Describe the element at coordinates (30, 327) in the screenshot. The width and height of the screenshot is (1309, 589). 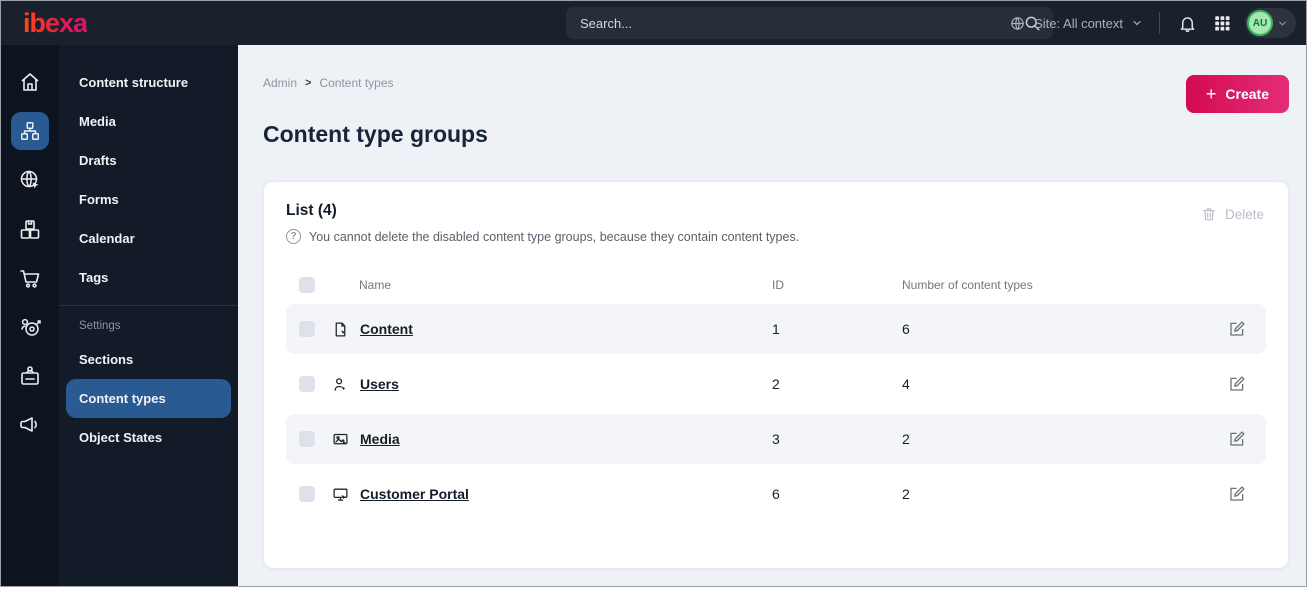
I see `rail-personalization-icon` at that location.